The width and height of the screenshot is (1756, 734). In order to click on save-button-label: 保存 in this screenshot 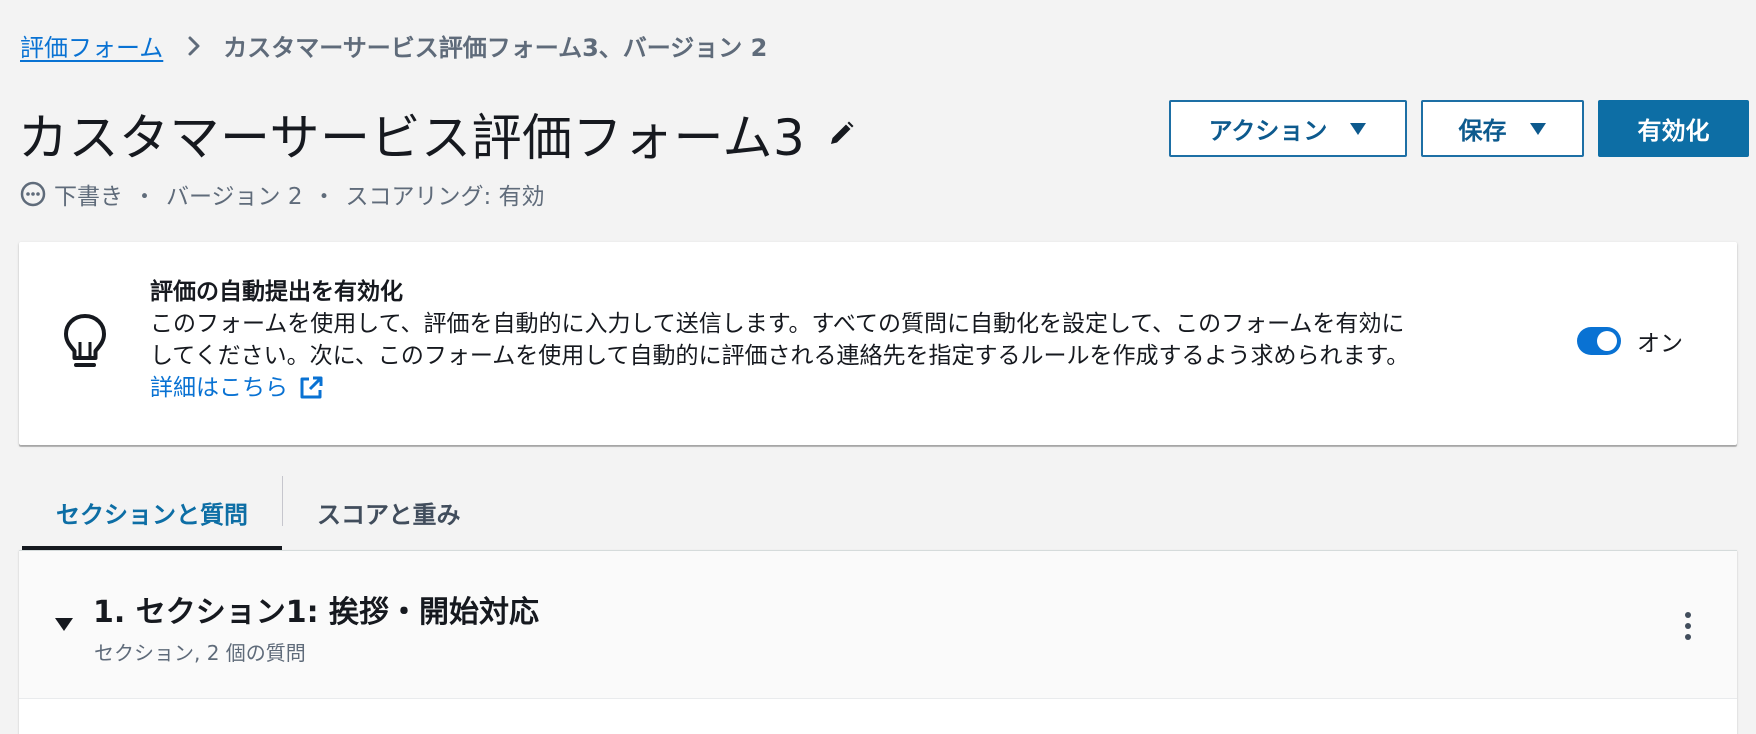, I will do `click(1482, 131)`.